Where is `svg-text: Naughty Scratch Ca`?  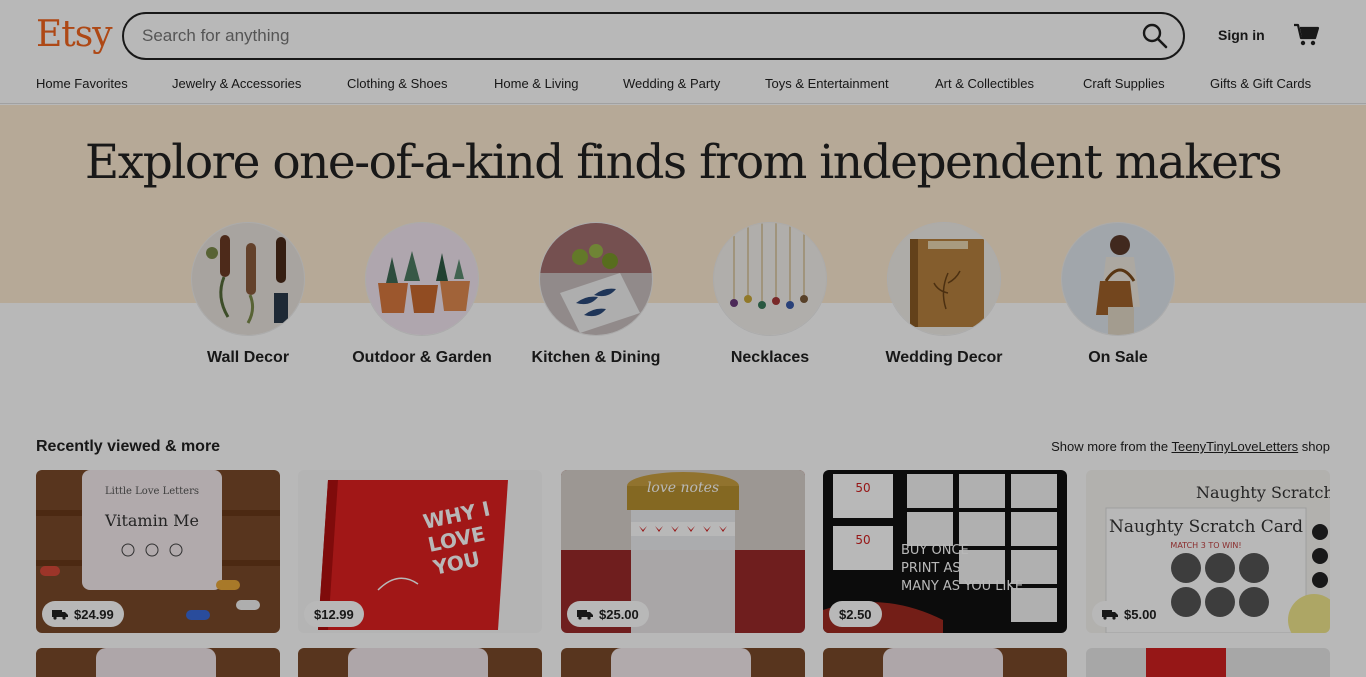
svg-text: Naughty Scratch Ca is located at coordinates (1263, 492).